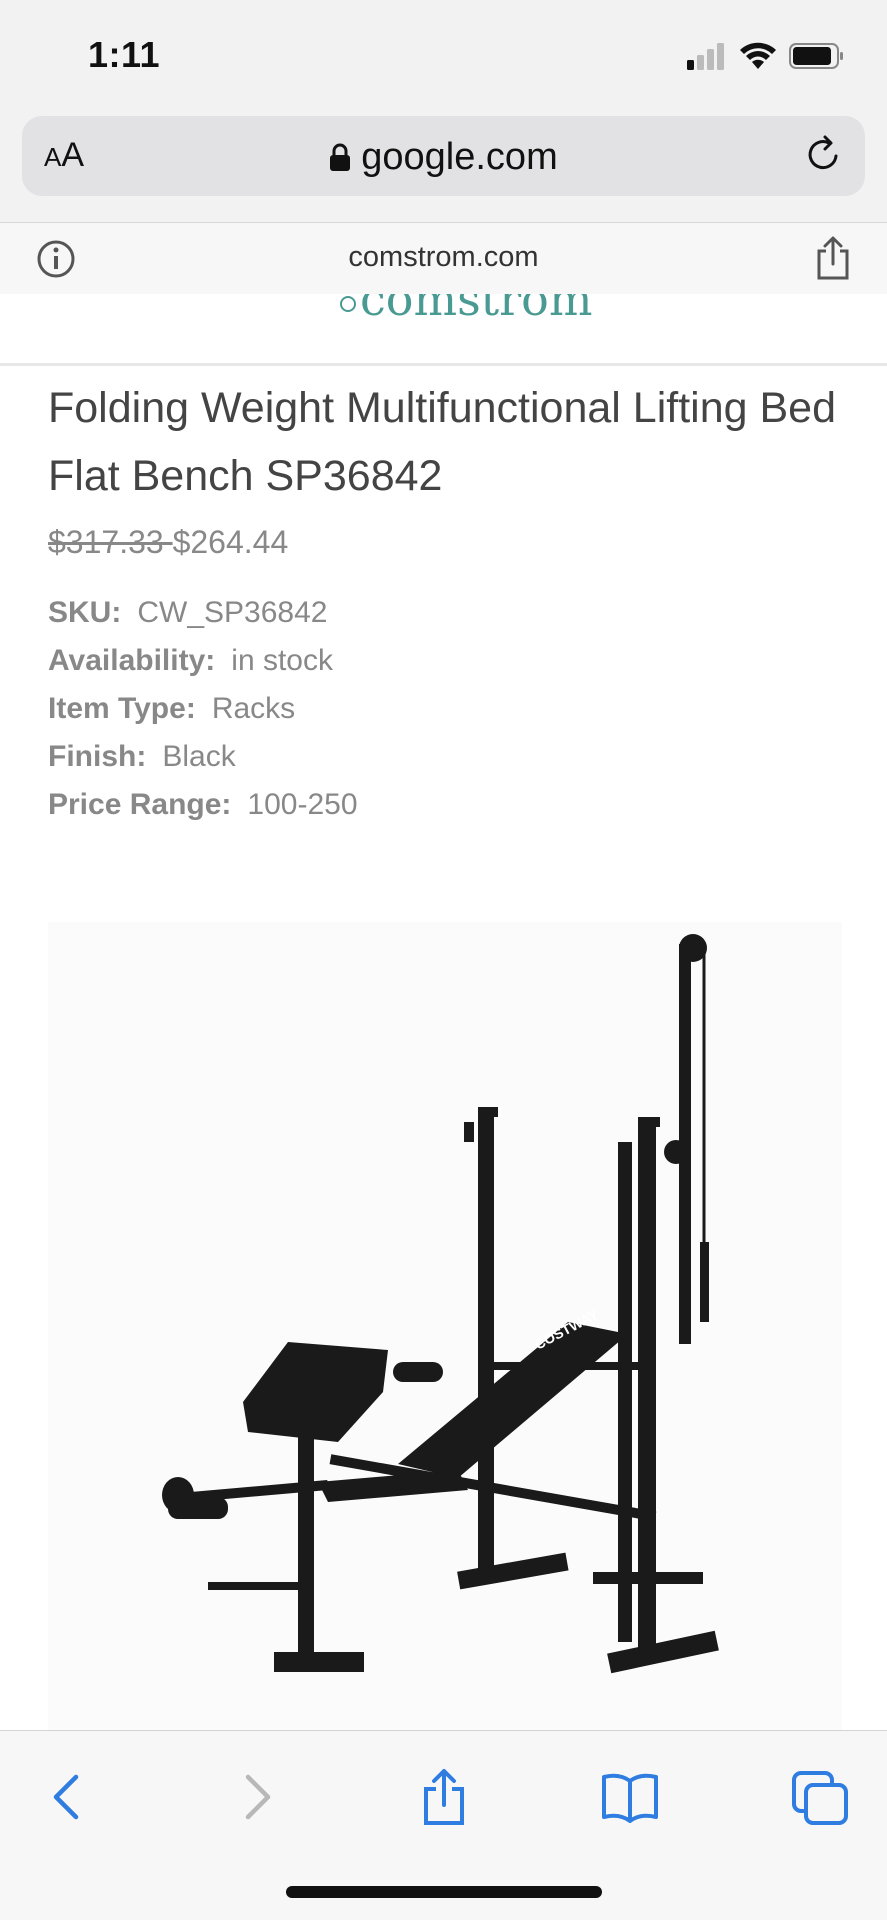 The height and width of the screenshot is (1920, 887). What do you see at coordinates (110, 542) in the screenshot?
I see `price-old: $317.33` at bounding box center [110, 542].